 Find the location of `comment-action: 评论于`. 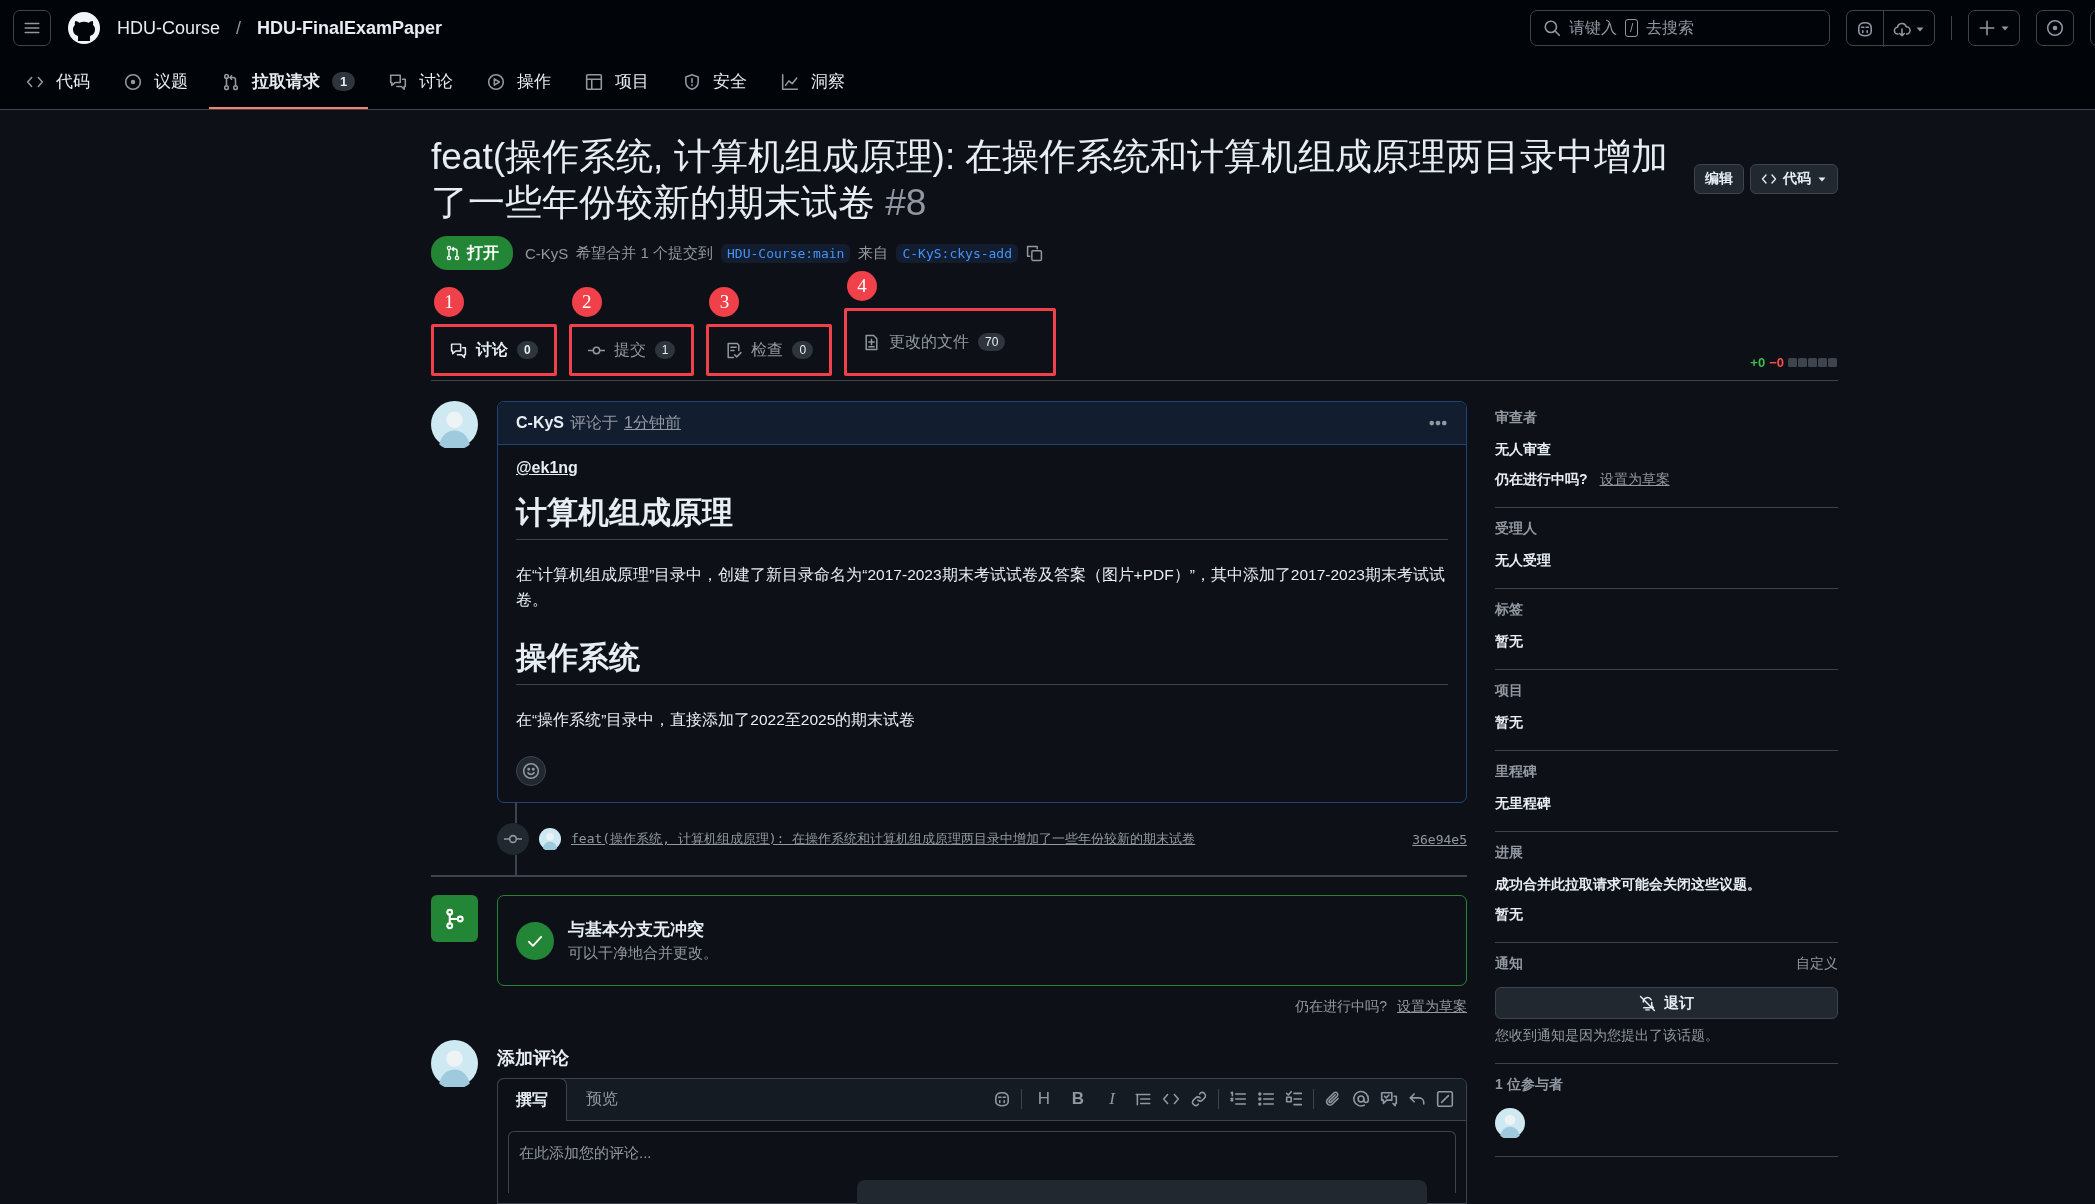

comment-action: 评论于 is located at coordinates (594, 422).